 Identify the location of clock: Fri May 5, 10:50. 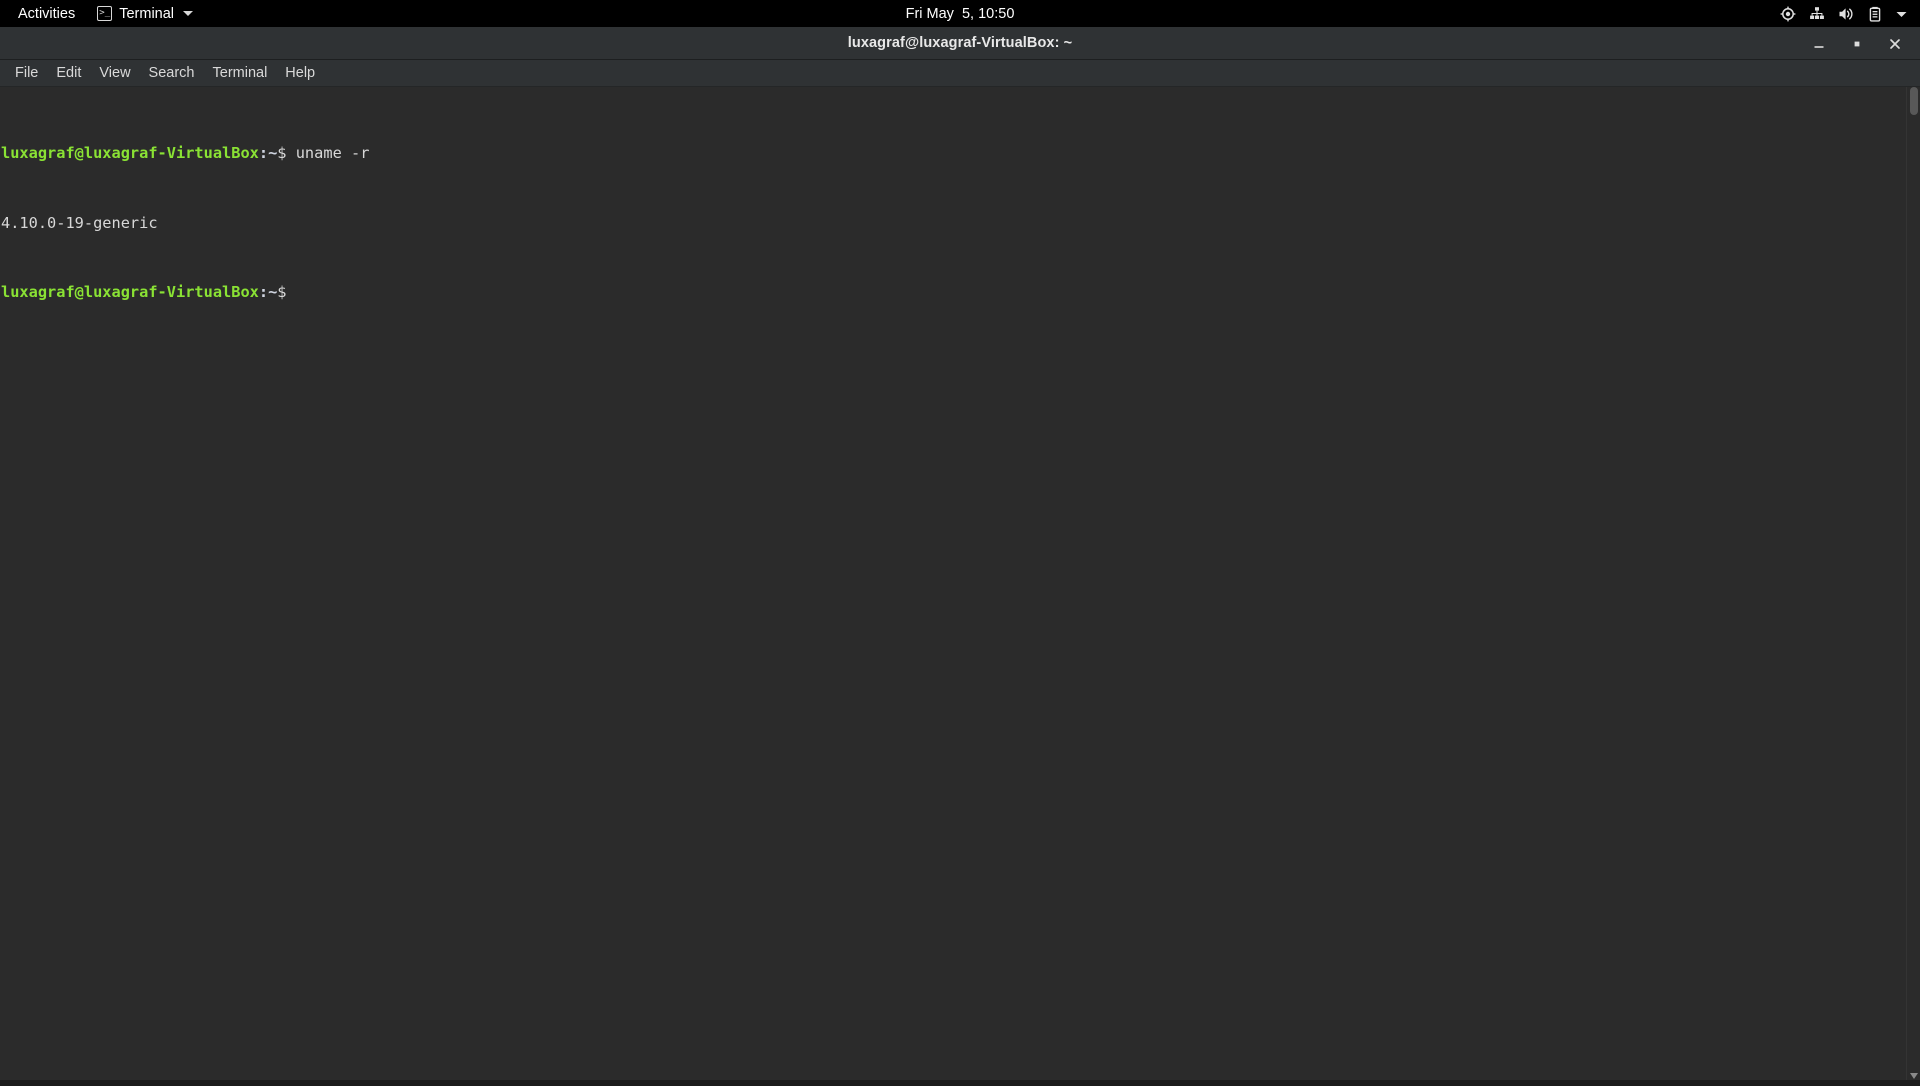
(960, 14).